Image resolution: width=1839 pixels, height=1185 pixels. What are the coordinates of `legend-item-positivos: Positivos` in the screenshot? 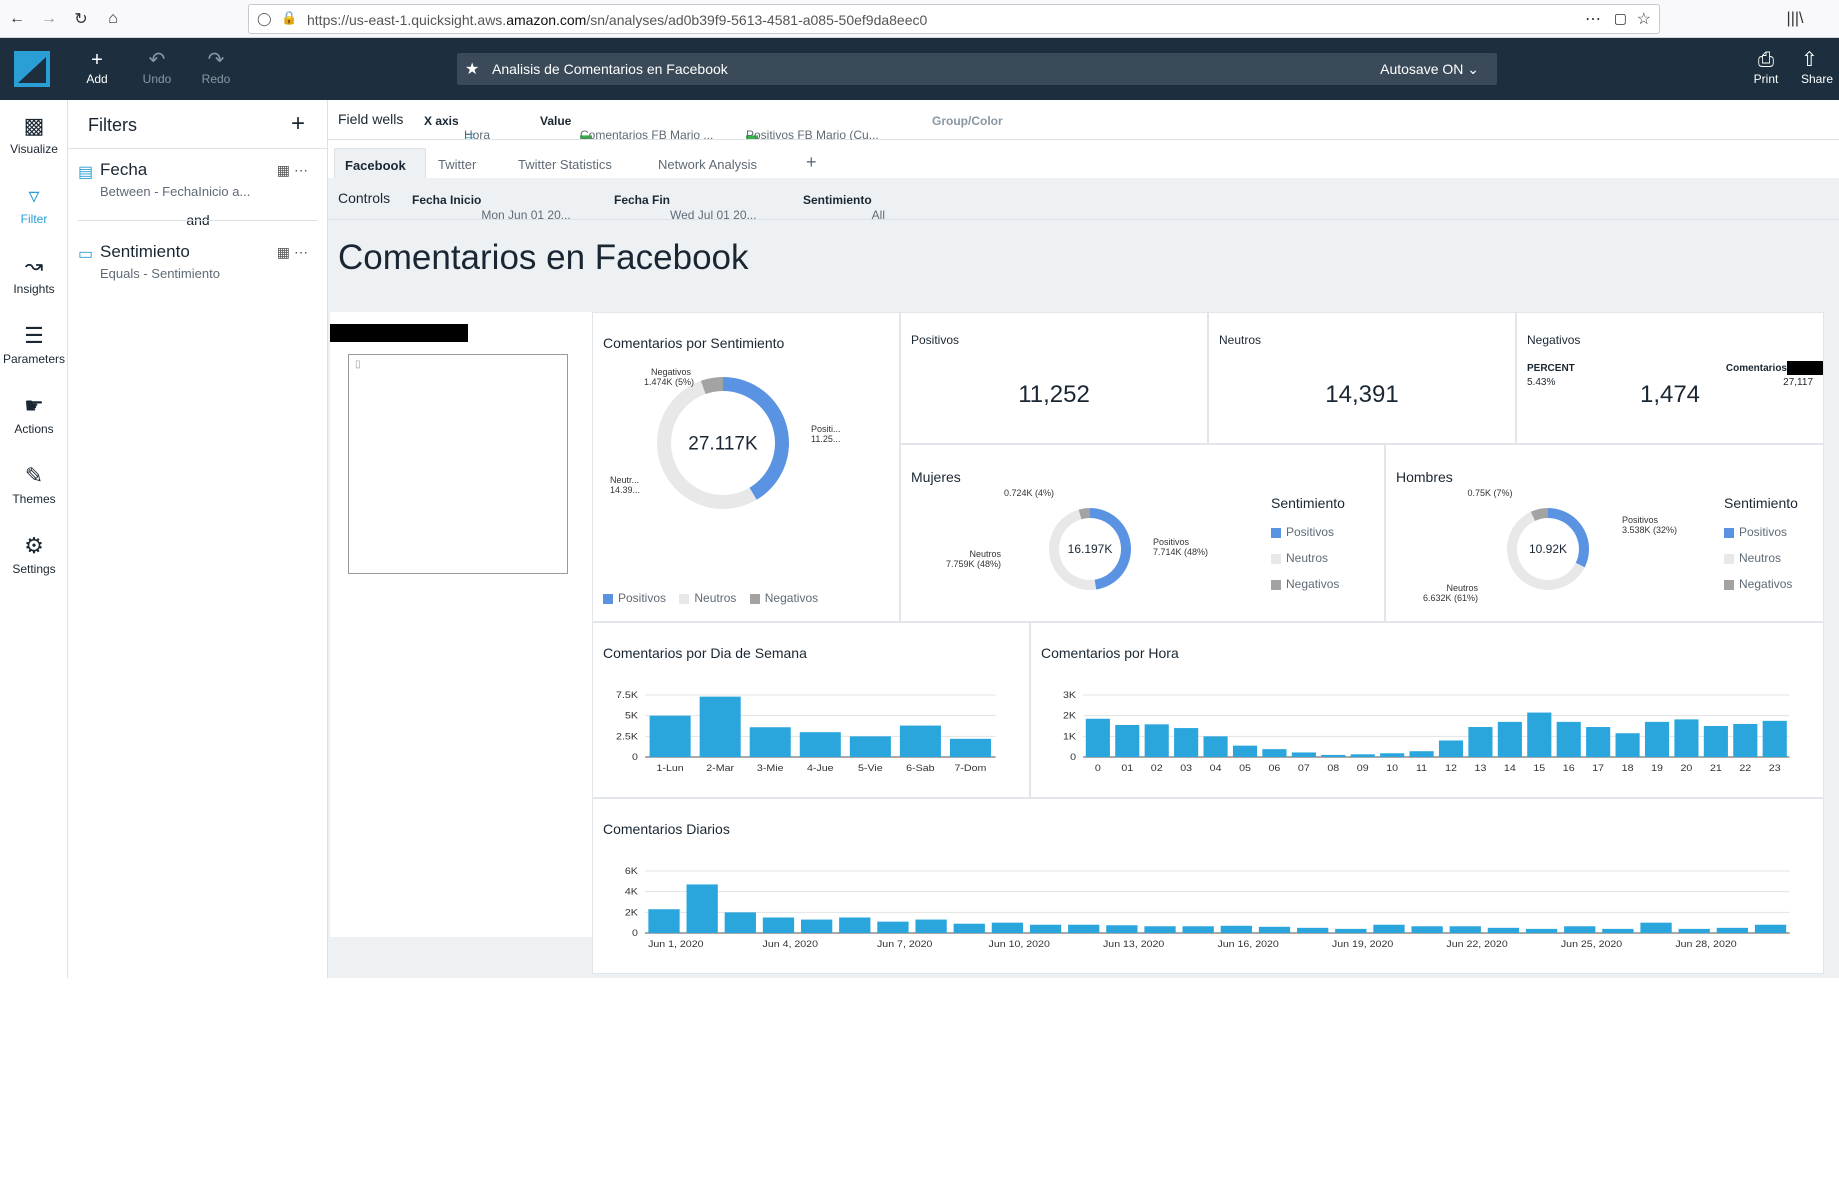 It's located at (1755, 532).